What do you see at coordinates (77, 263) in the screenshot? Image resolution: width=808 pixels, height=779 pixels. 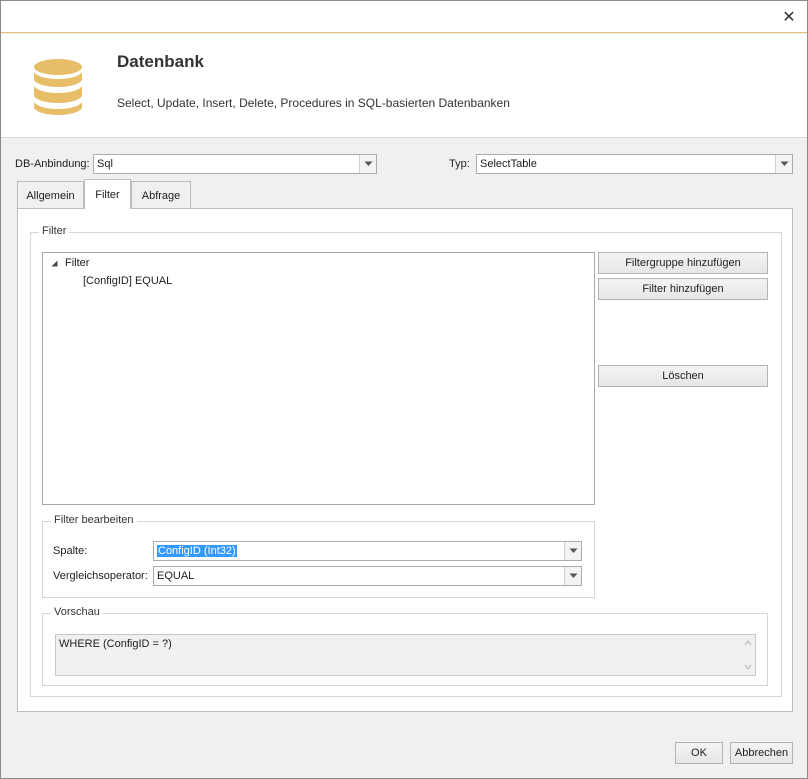 I see `tree-root-label: Filter` at bounding box center [77, 263].